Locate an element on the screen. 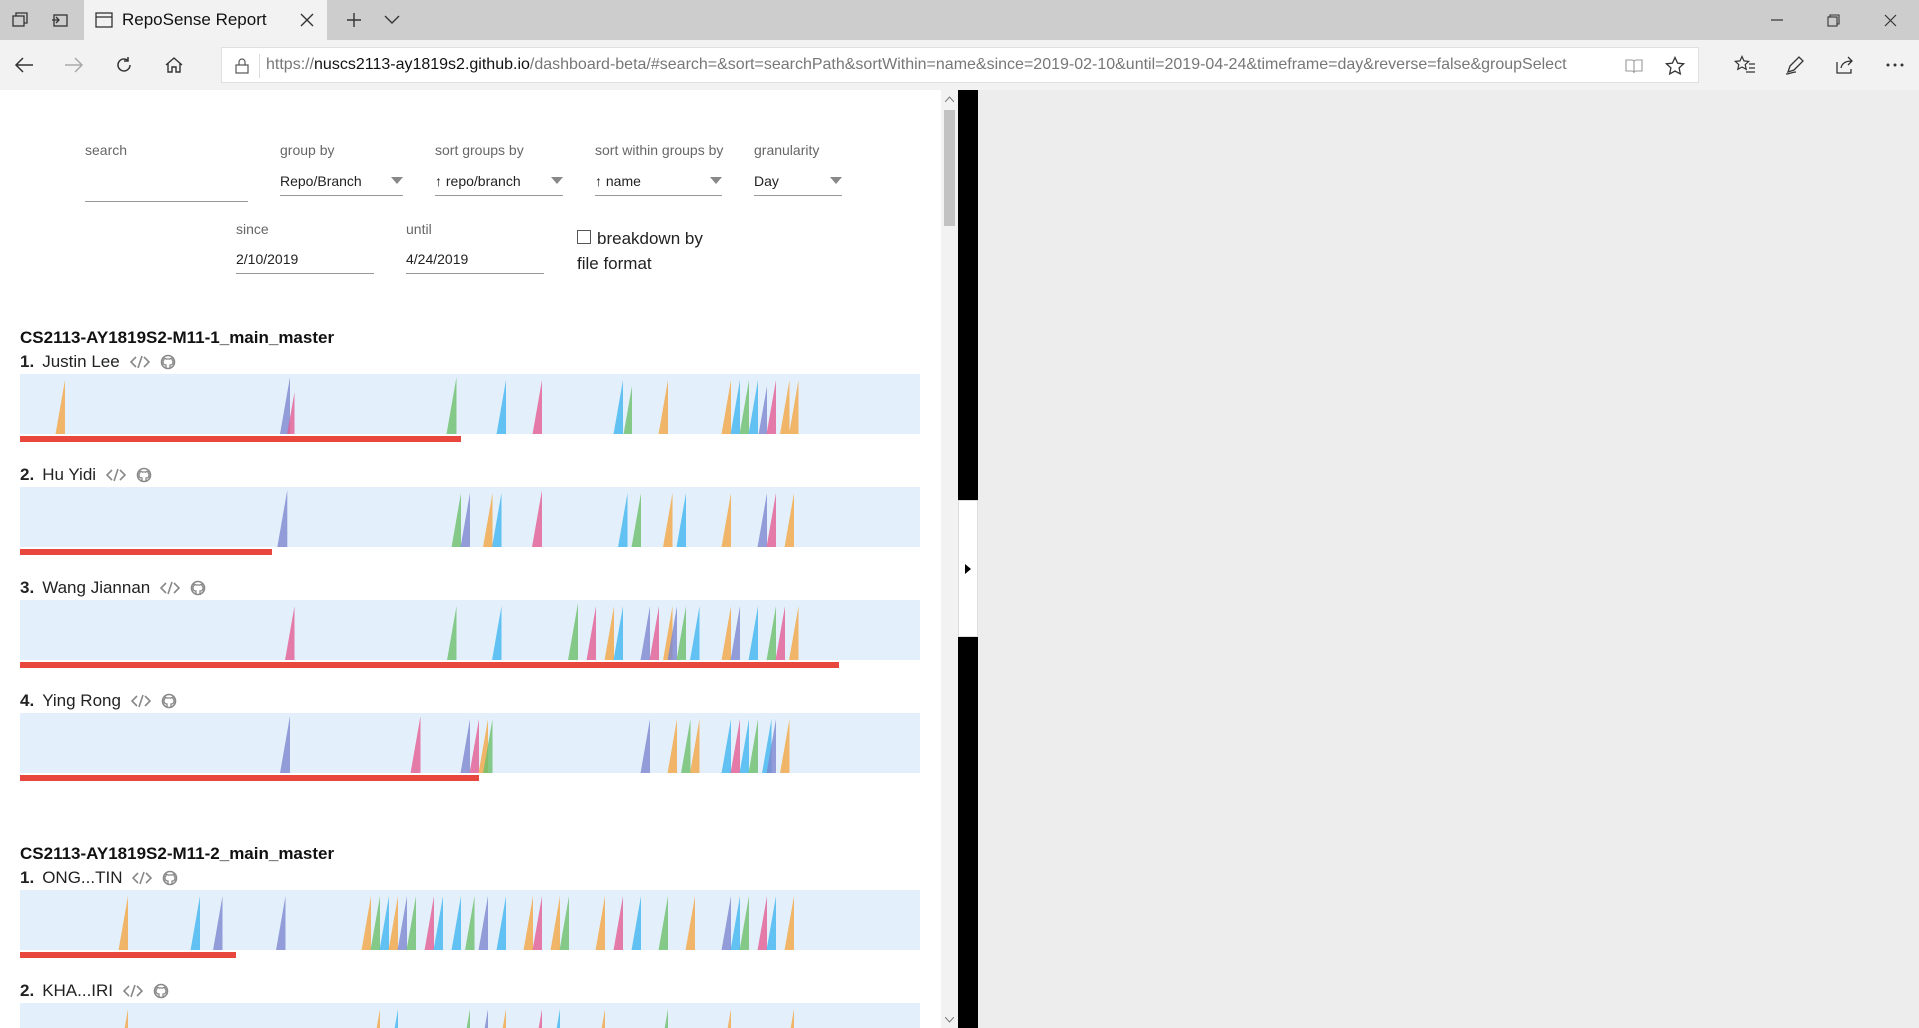  scrollbar is located at coordinates (949, 559).